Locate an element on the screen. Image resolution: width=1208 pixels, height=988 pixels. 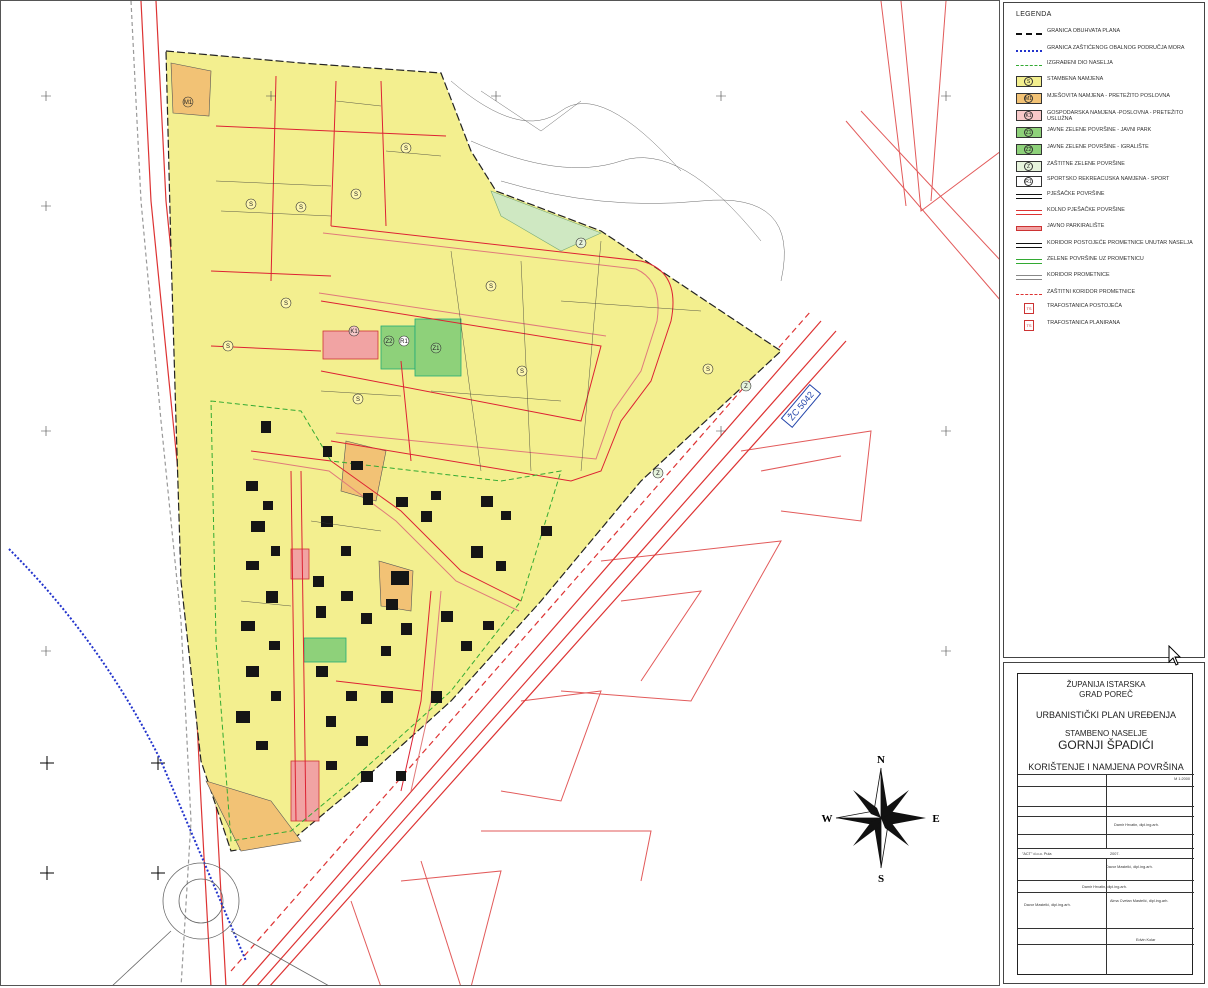
svg-text: W is located at coordinates (827, 819).